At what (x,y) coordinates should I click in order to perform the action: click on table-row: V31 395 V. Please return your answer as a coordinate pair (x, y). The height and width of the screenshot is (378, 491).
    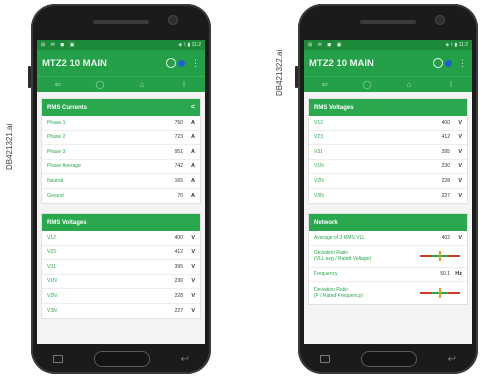
    Looking at the image, I should click on (121, 267).